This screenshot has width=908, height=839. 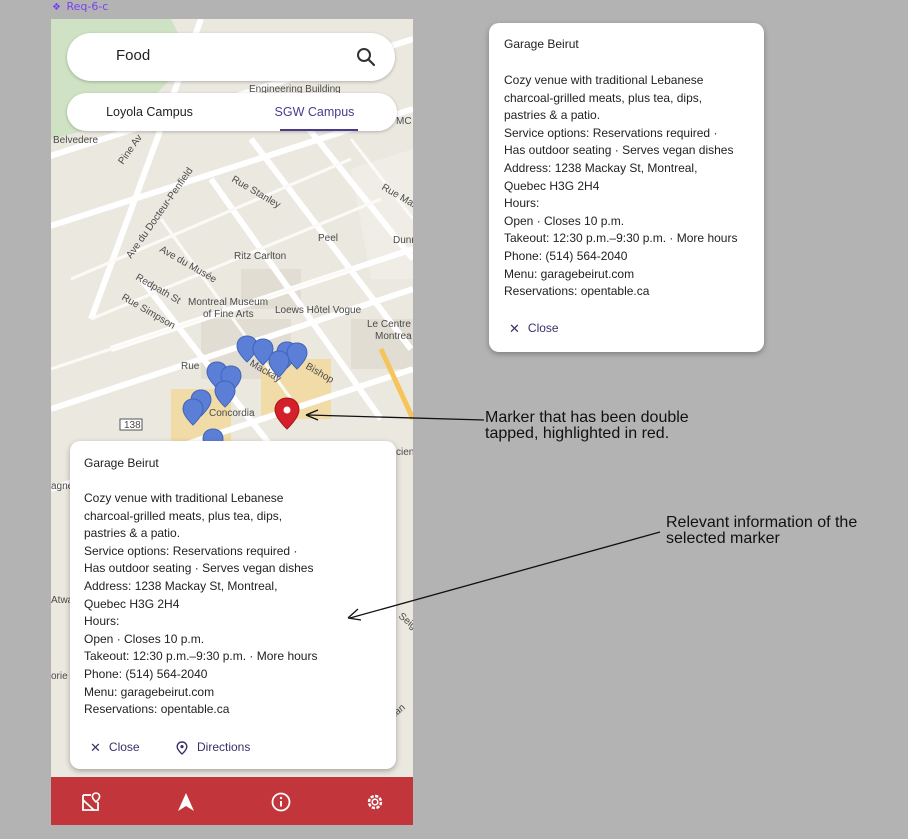 I want to click on map-label-museum-1: Montreal Museum, so click(x=228, y=302).